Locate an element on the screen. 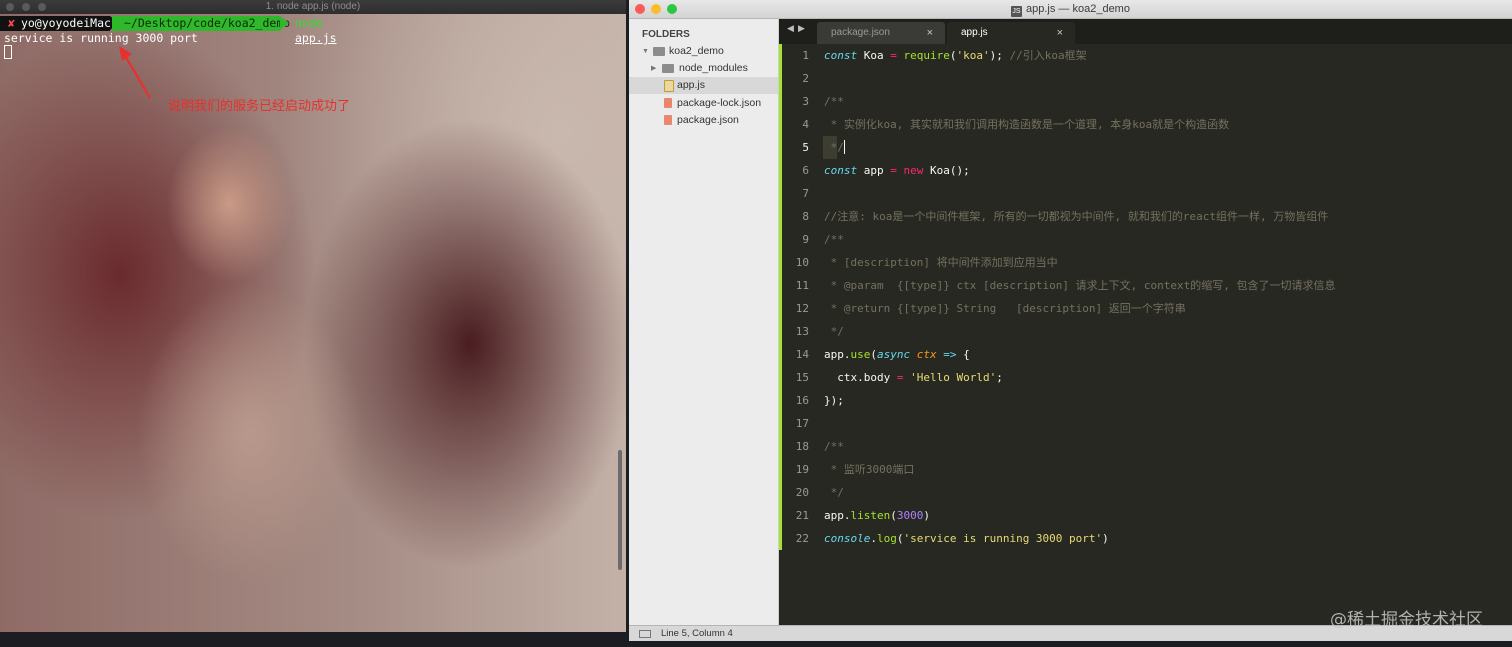  panel-toggle-icon is located at coordinates (645, 634).